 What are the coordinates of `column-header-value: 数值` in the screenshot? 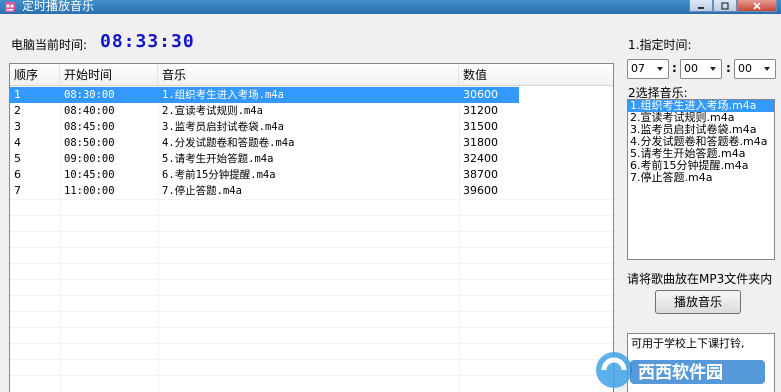 It's located at (536, 75).